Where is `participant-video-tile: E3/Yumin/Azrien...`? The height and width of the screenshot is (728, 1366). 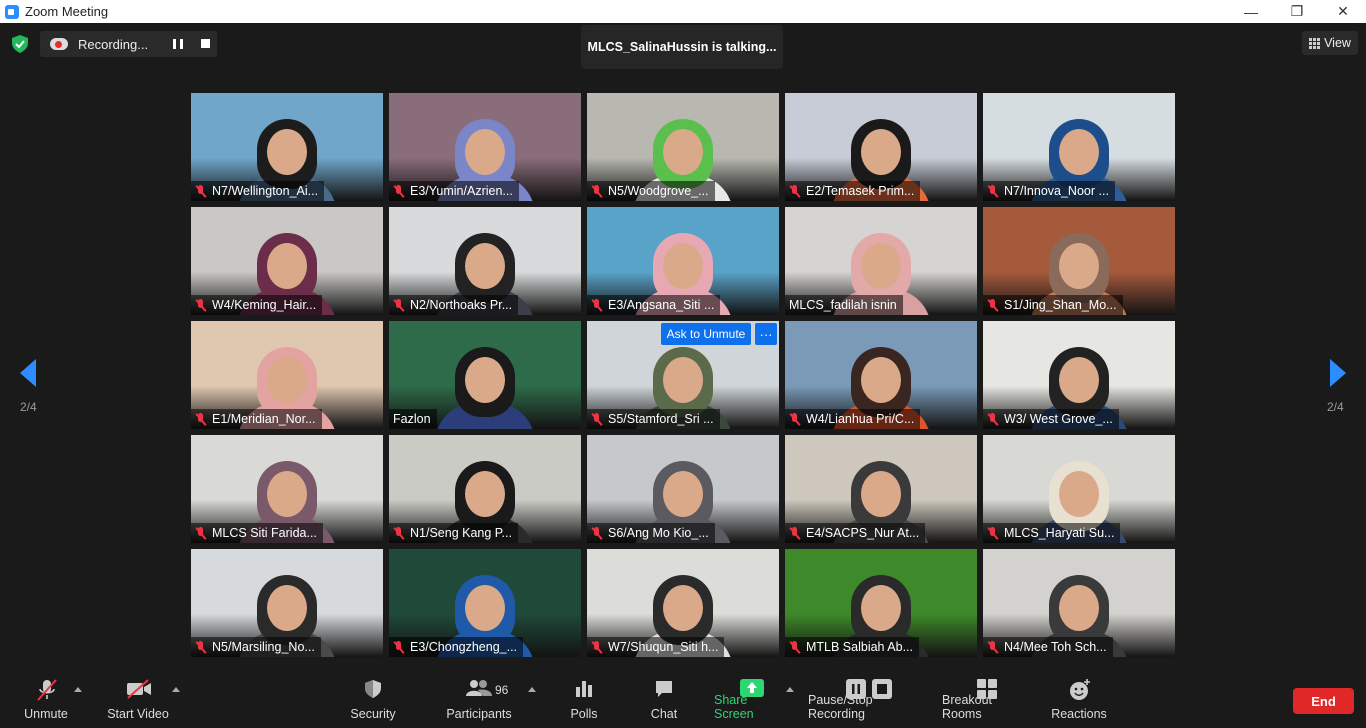
participant-video-tile: E3/Yumin/Azrien... is located at coordinates (485, 147).